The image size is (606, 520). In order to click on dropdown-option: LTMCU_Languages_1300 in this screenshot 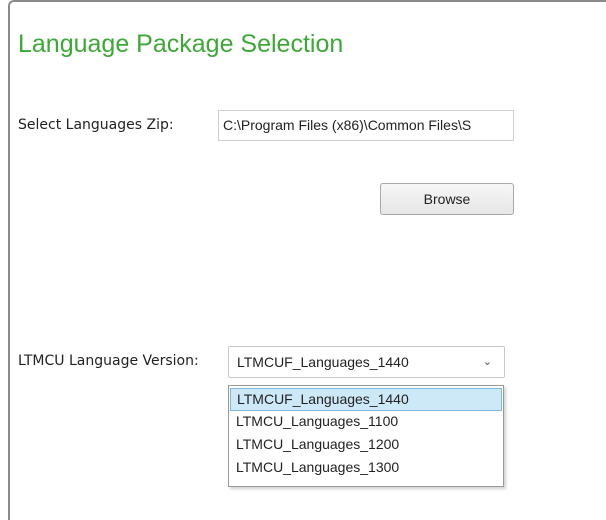, I will do `click(366, 468)`.